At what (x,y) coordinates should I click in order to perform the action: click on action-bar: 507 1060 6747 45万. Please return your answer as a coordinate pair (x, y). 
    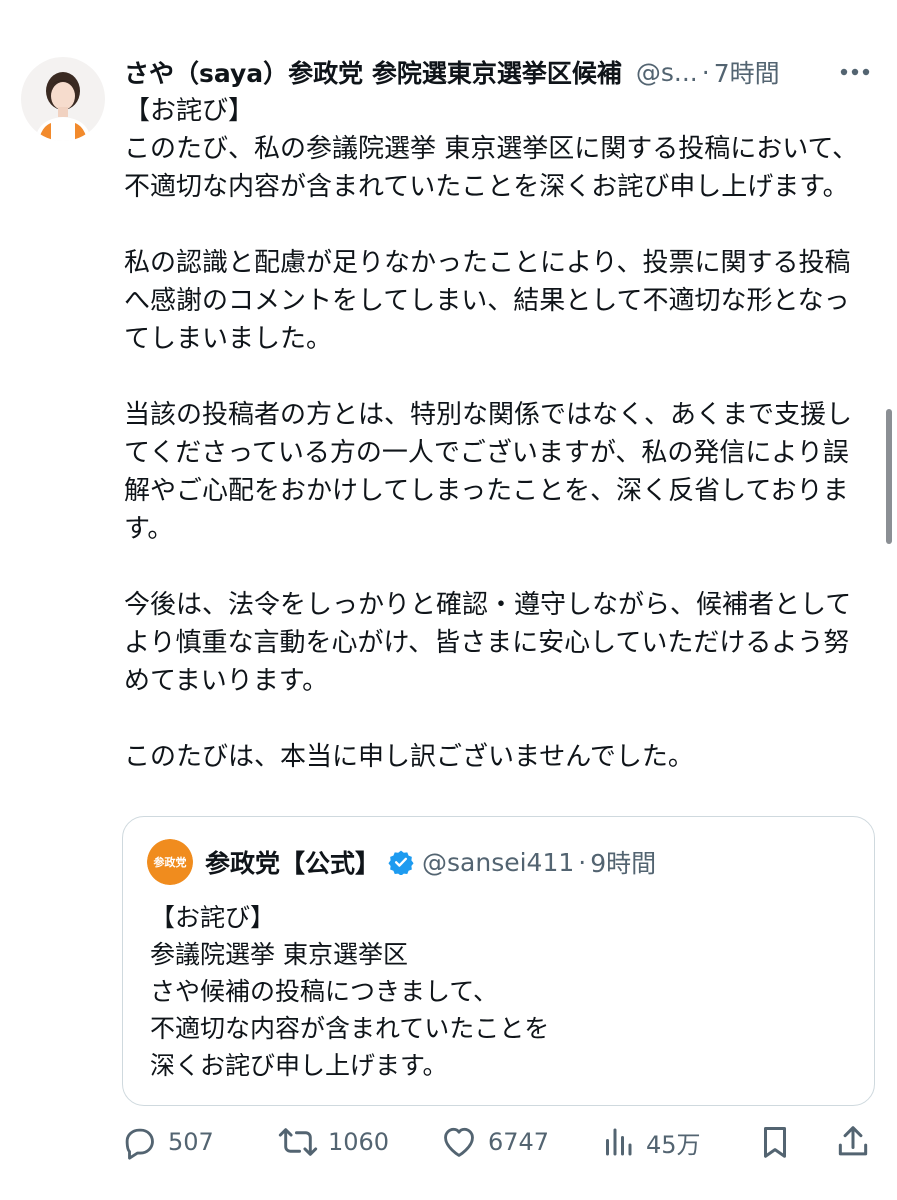
    Looking at the image, I should click on (500, 1142).